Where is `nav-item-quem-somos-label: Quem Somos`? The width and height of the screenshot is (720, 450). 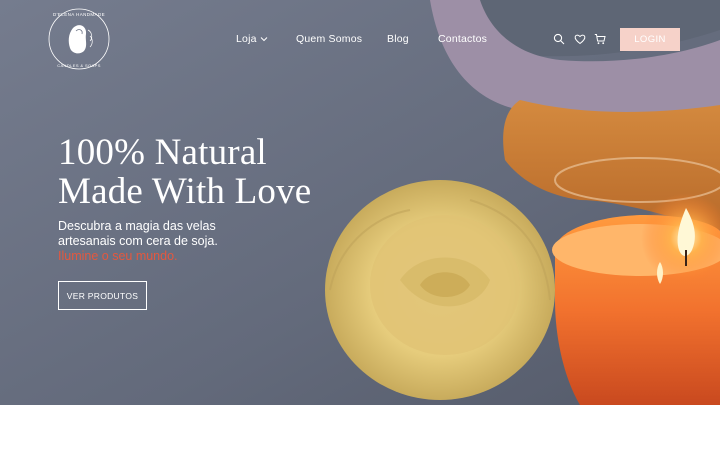
nav-item-quem-somos-label: Quem Somos is located at coordinates (329, 39).